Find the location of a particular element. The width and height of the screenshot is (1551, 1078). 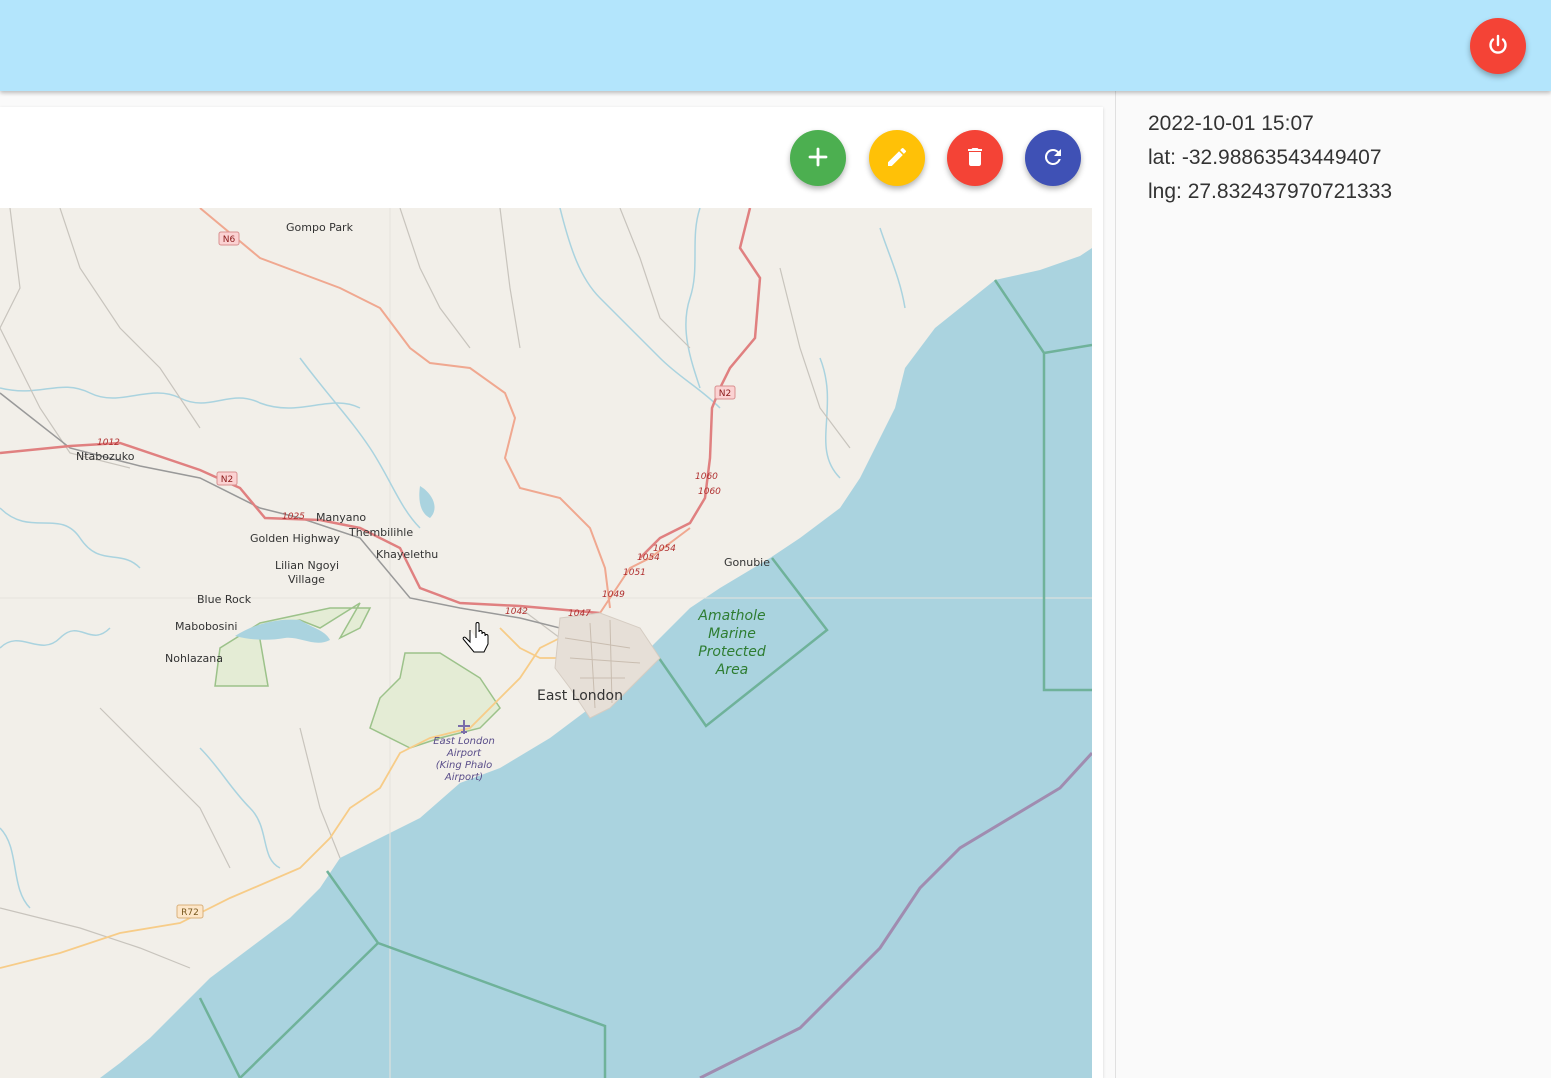

shield-n2-west: N2 is located at coordinates (227, 478).